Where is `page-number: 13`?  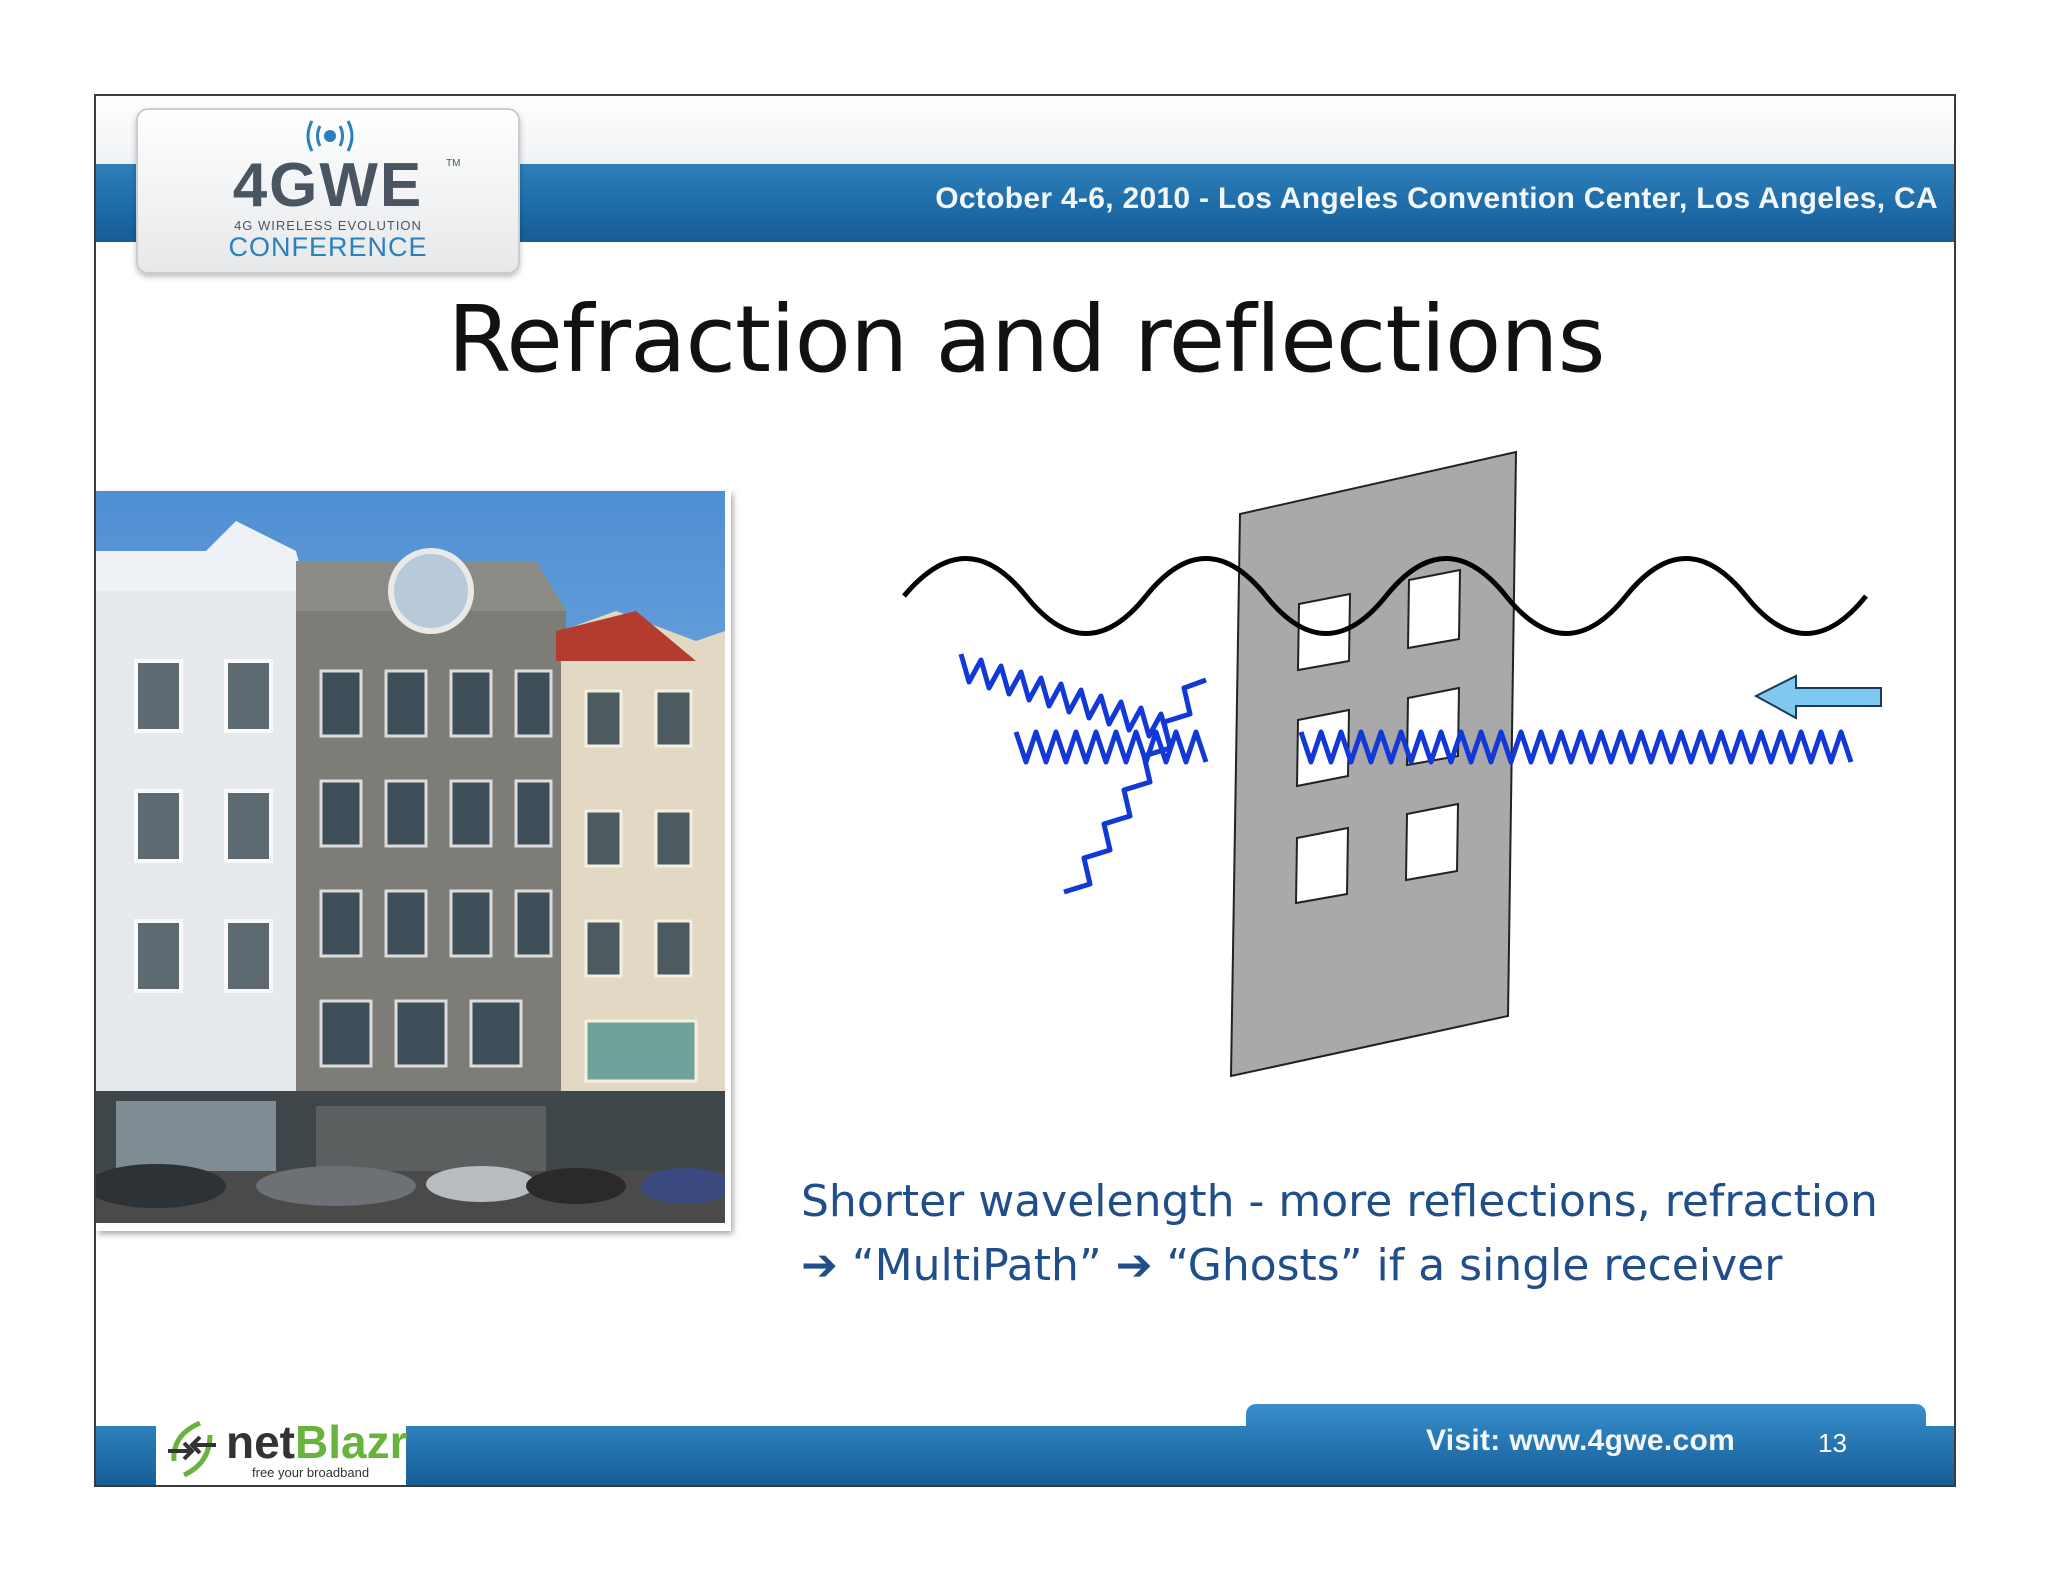
page-number: 13 is located at coordinates (1832, 1443).